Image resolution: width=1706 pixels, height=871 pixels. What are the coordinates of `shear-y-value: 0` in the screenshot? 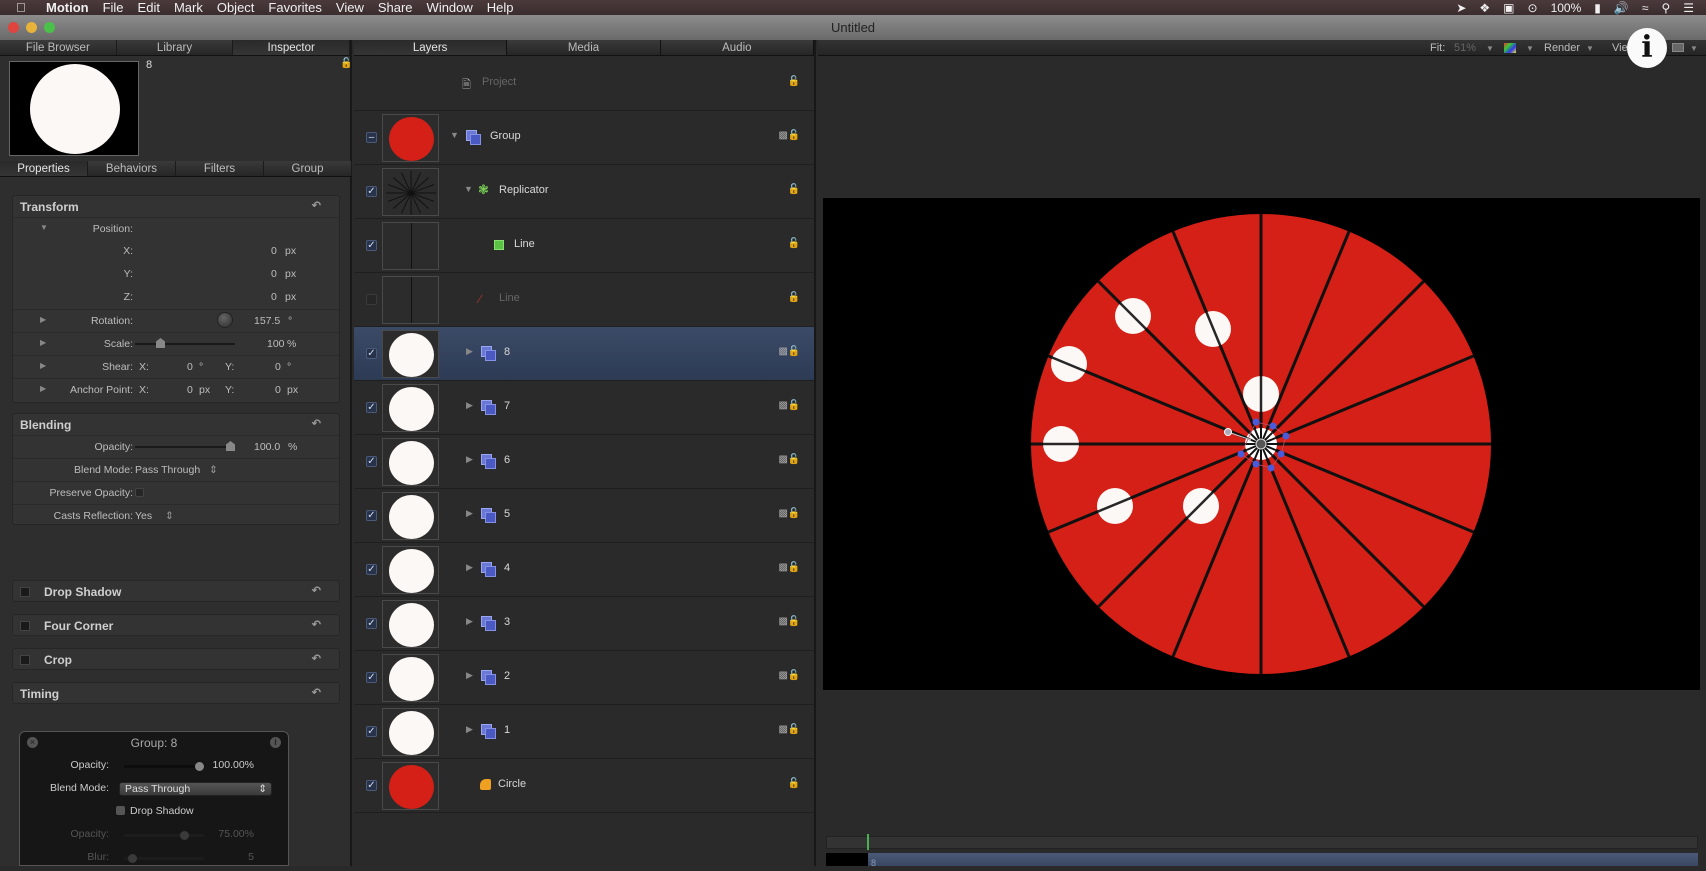 It's located at (278, 367).